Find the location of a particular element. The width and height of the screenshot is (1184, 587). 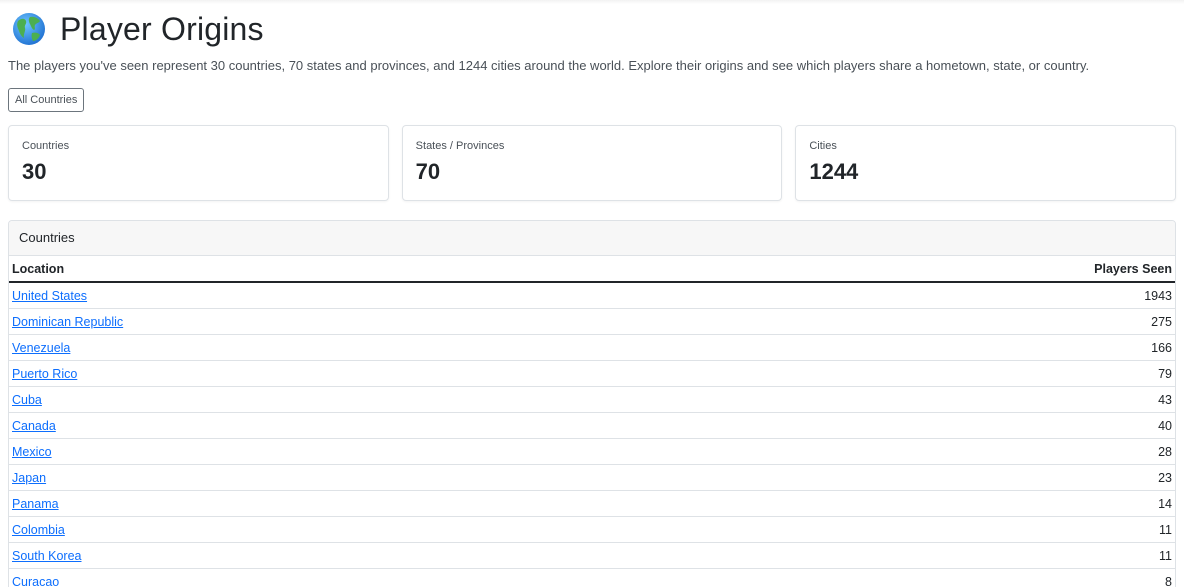

card-header: Countries is located at coordinates (592, 238).